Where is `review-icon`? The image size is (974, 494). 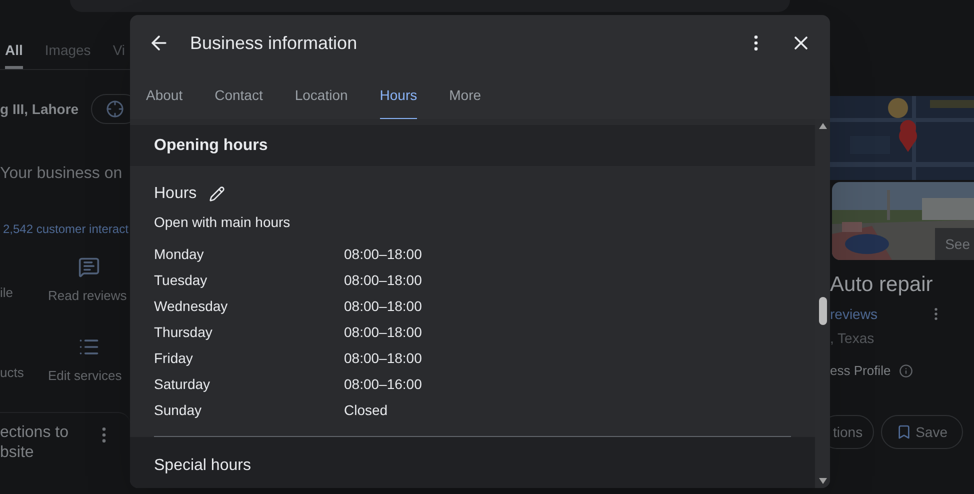 review-icon is located at coordinates (89, 267).